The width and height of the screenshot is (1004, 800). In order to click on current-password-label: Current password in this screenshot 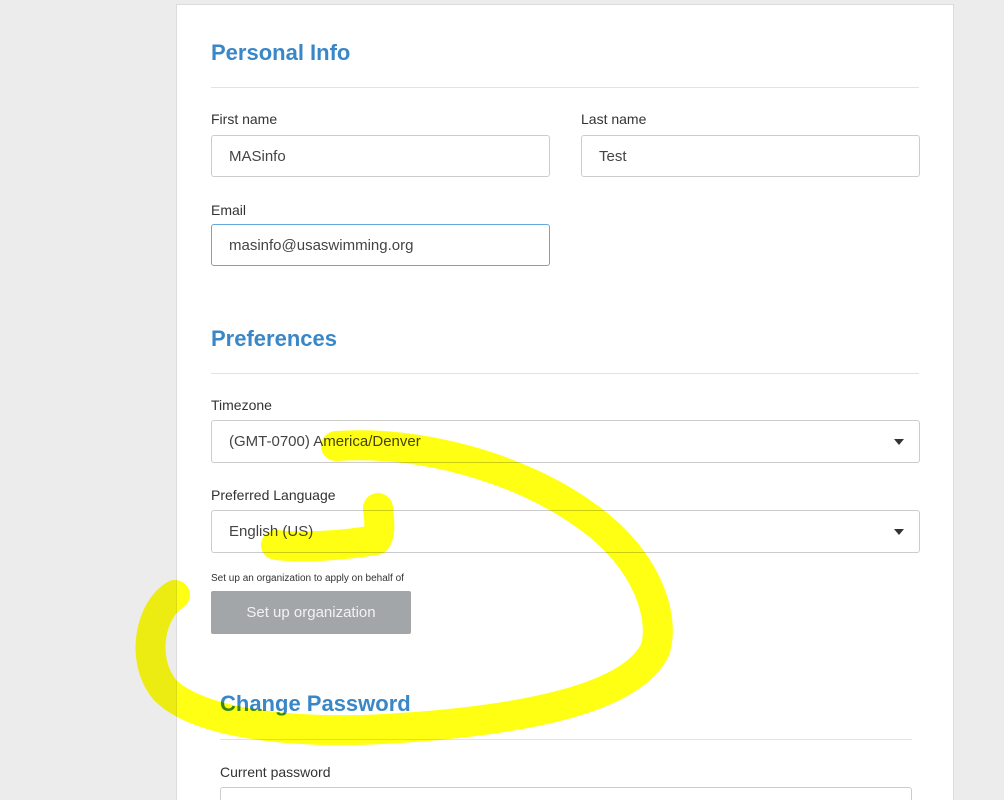, I will do `click(275, 772)`.